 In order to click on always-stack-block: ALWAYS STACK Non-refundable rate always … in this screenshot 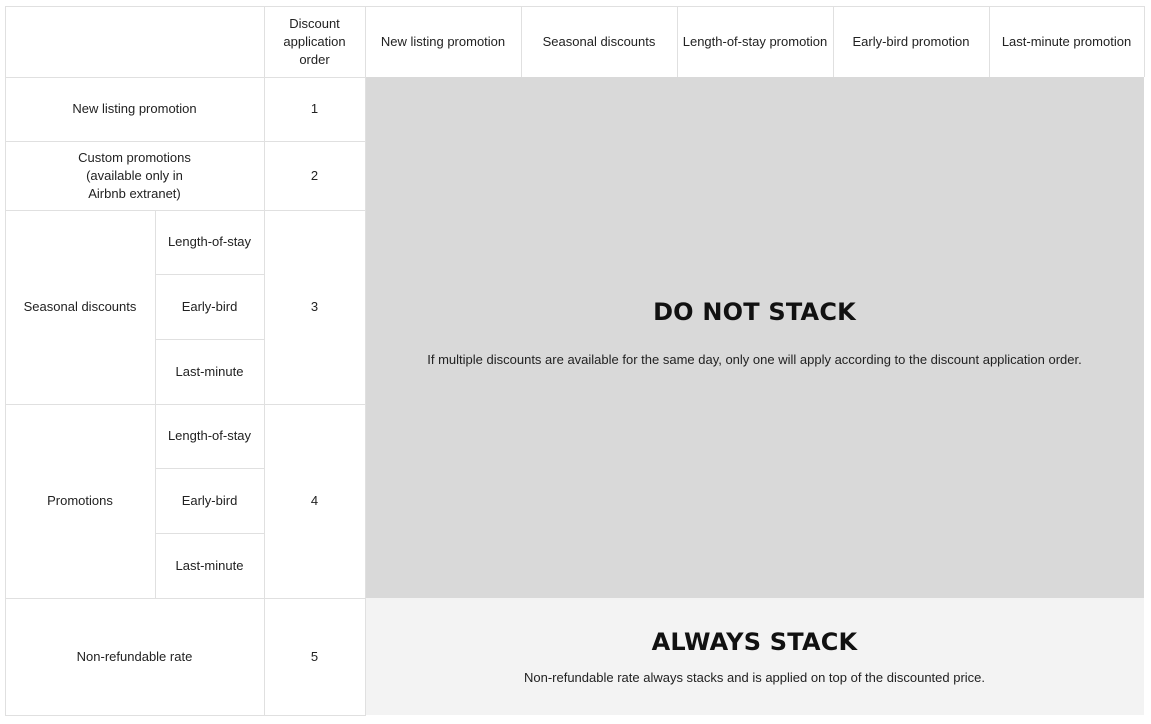, I will do `click(754, 656)`.